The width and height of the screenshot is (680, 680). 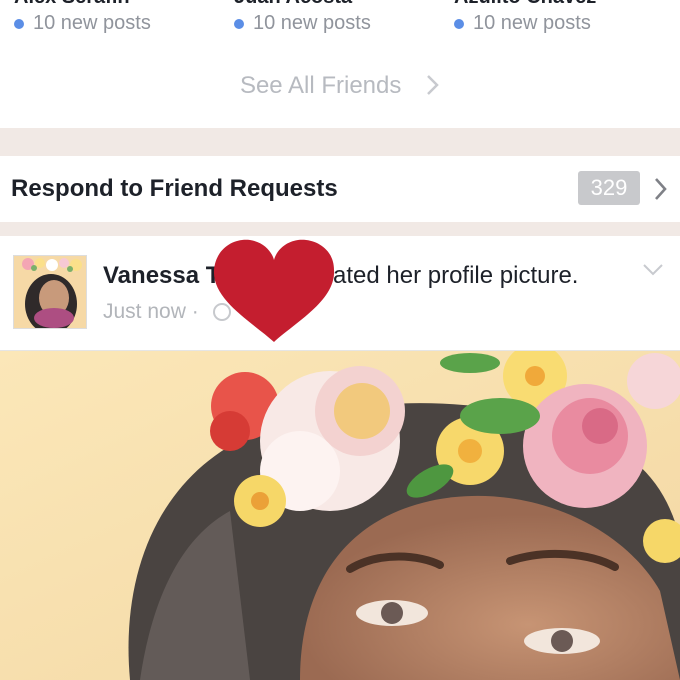 What do you see at coordinates (340, 189) in the screenshot?
I see `friend-requests-row: Respond to Friend Requests 329` at bounding box center [340, 189].